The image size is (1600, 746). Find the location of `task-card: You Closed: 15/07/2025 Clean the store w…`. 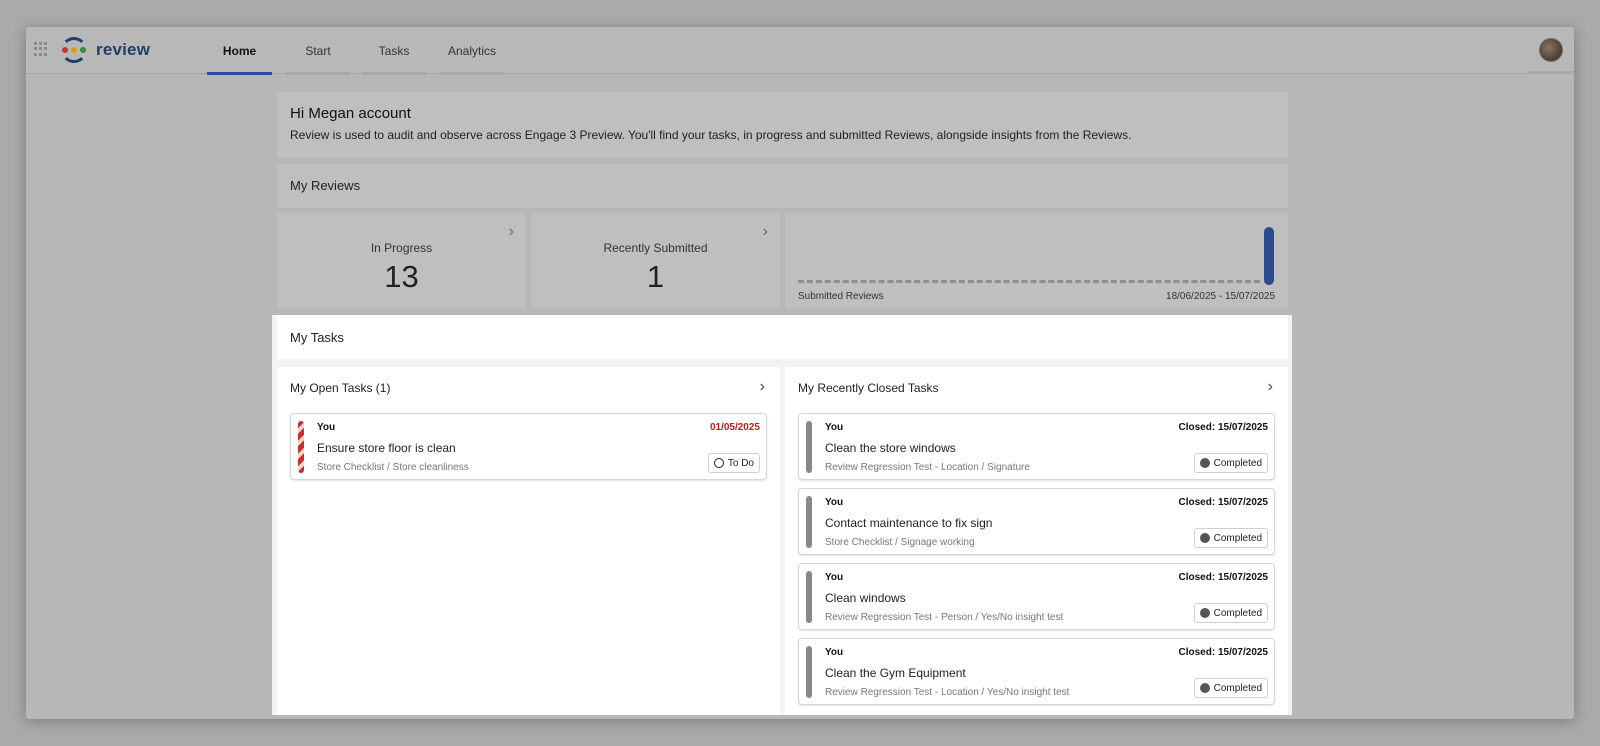

task-card: You Closed: 15/07/2025 Clean the store w… is located at coordinates (1036, 446).